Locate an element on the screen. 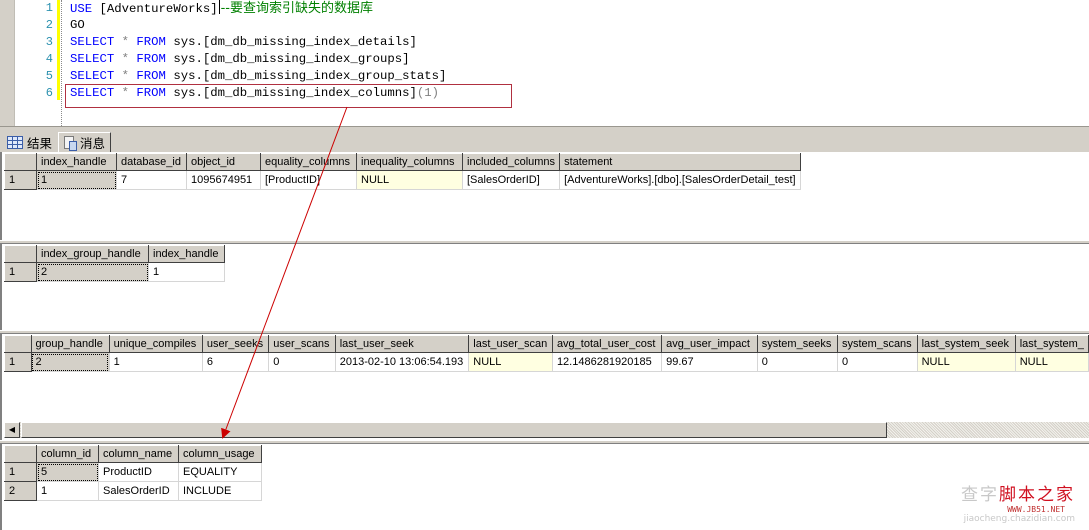  scroll-left-button: ◀ is located at coordinates (12, 430).